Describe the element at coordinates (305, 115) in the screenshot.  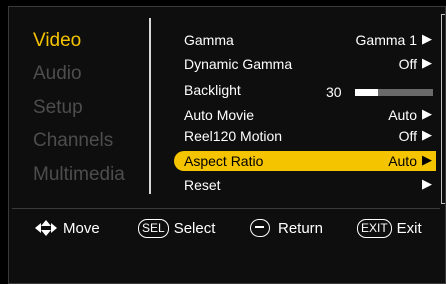
I see `menu-item-auto-movie: Auto Movie Auto ▶` at that location.